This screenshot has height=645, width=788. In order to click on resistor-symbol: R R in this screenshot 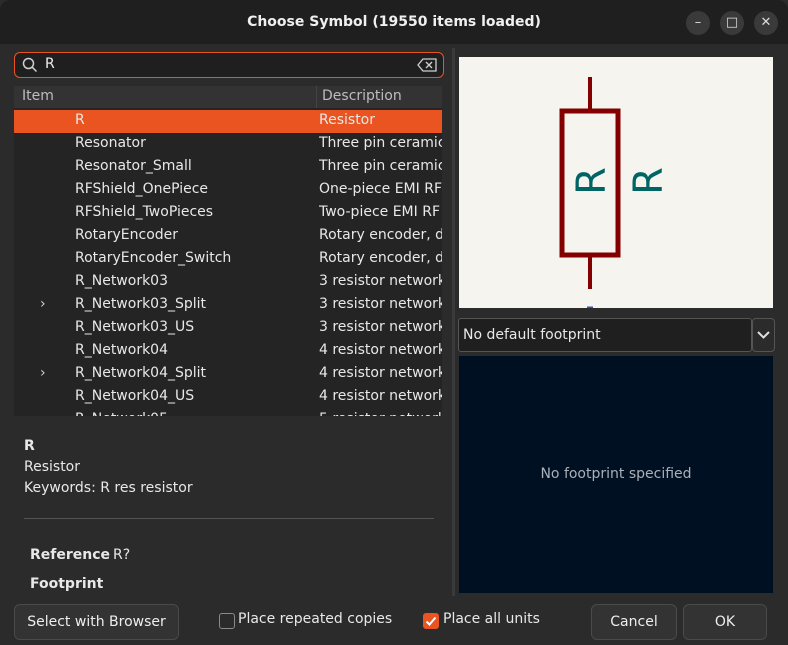, I will do `click(615, 193)`.